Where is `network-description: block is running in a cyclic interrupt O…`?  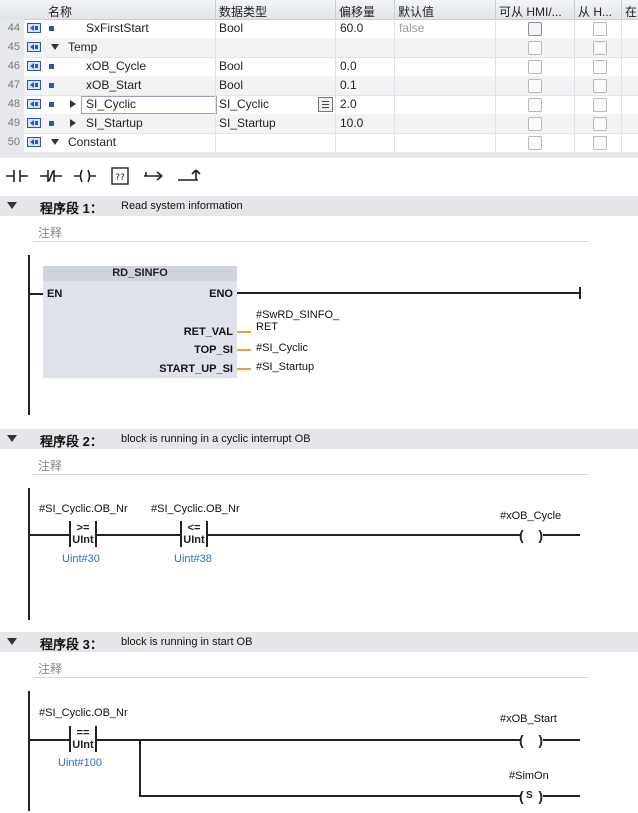
network-description: block is running in a cyclic interrupt O… is located at coordinates (216, 439).